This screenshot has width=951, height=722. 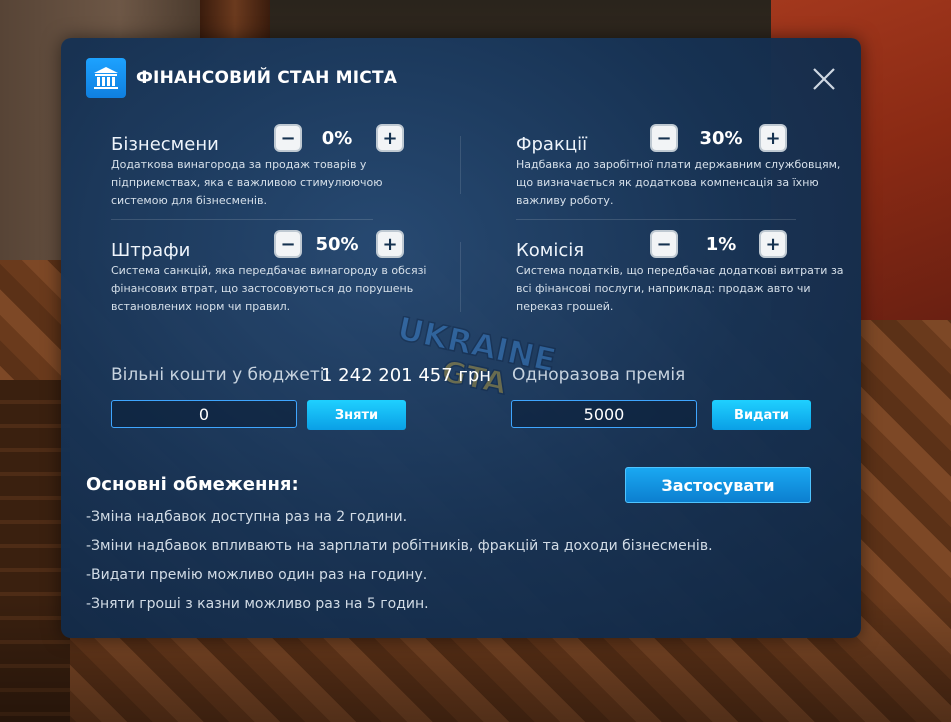 I want to click on setting-label: Штрафи, so click(x=151, y=250).